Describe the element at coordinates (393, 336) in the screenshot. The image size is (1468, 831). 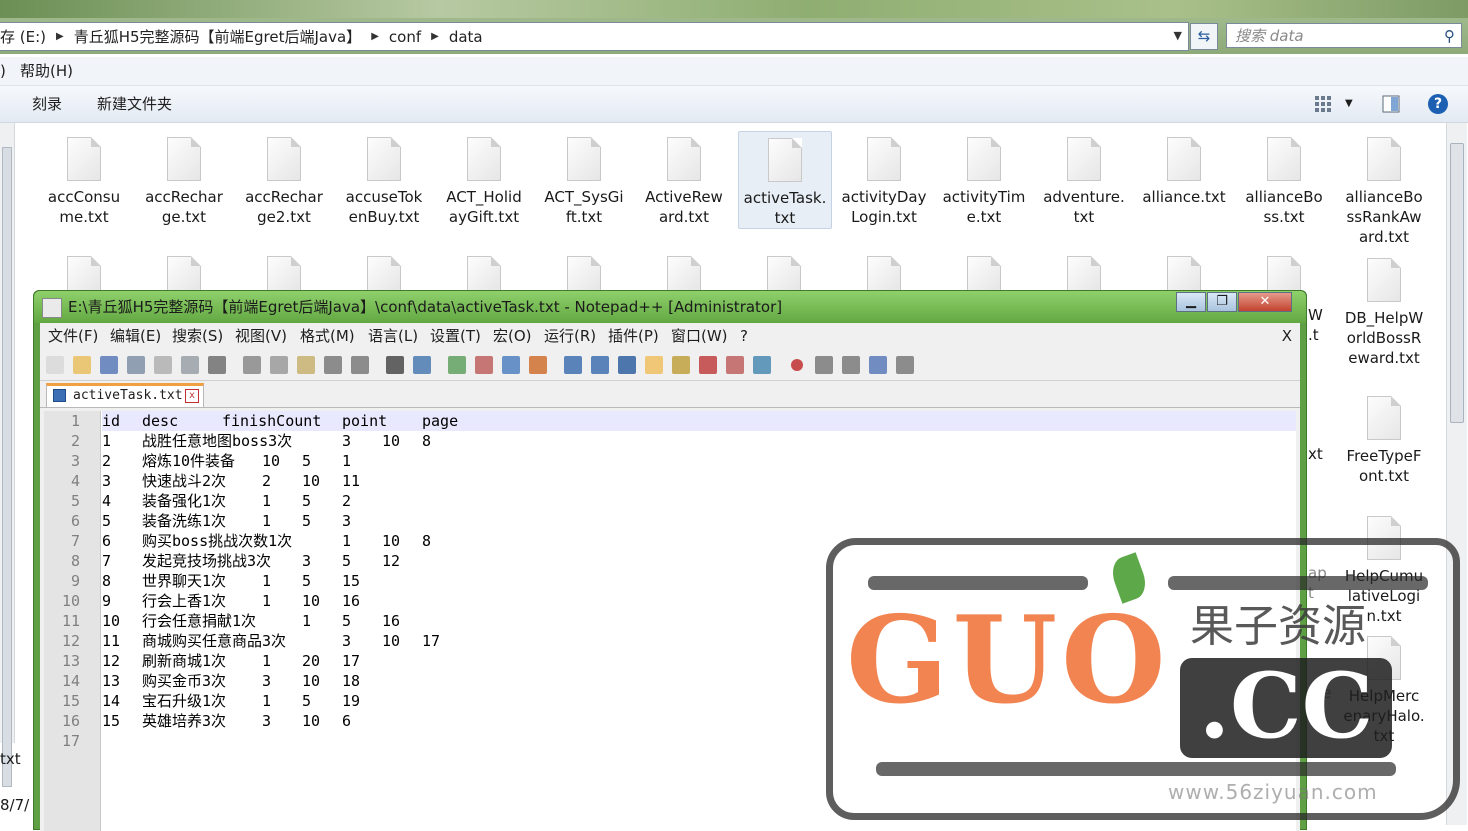
I see `menu-language: 语言(L)` at that location.